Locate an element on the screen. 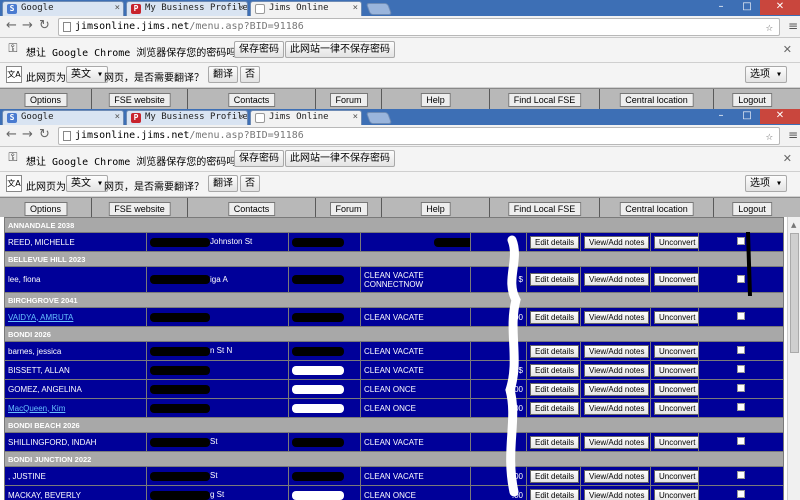 This screenshot has width=800, height=500. vertical-scrollbar: ▲ is located at coordinates (793, 358).